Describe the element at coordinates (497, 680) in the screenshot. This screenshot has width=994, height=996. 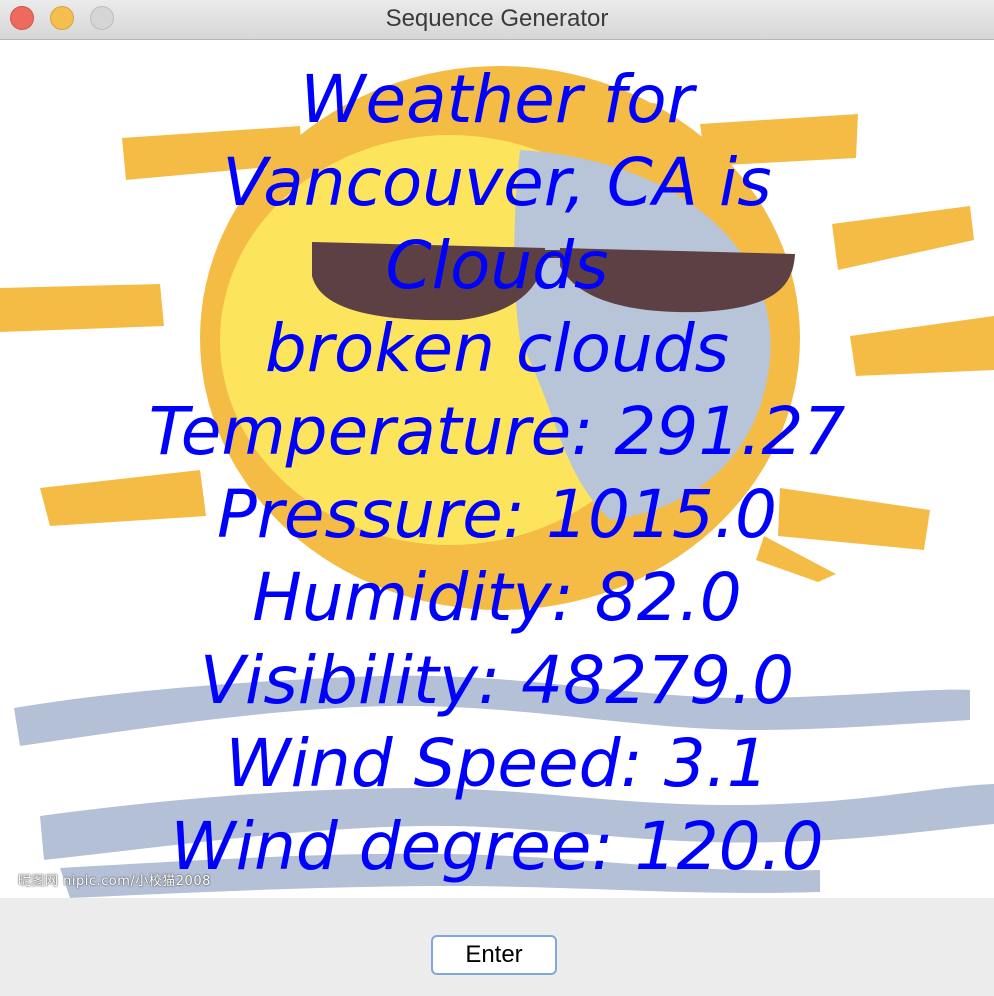
I see `visibility-value: Visibility: 48279.0` at that location.